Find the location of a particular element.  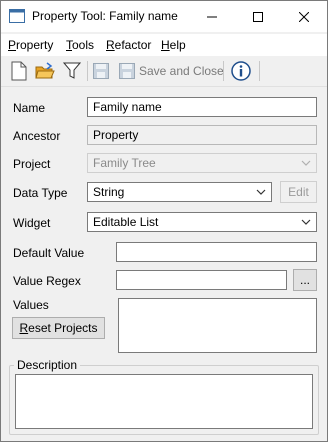

value-regex-input is located at coordinates (201, 280).